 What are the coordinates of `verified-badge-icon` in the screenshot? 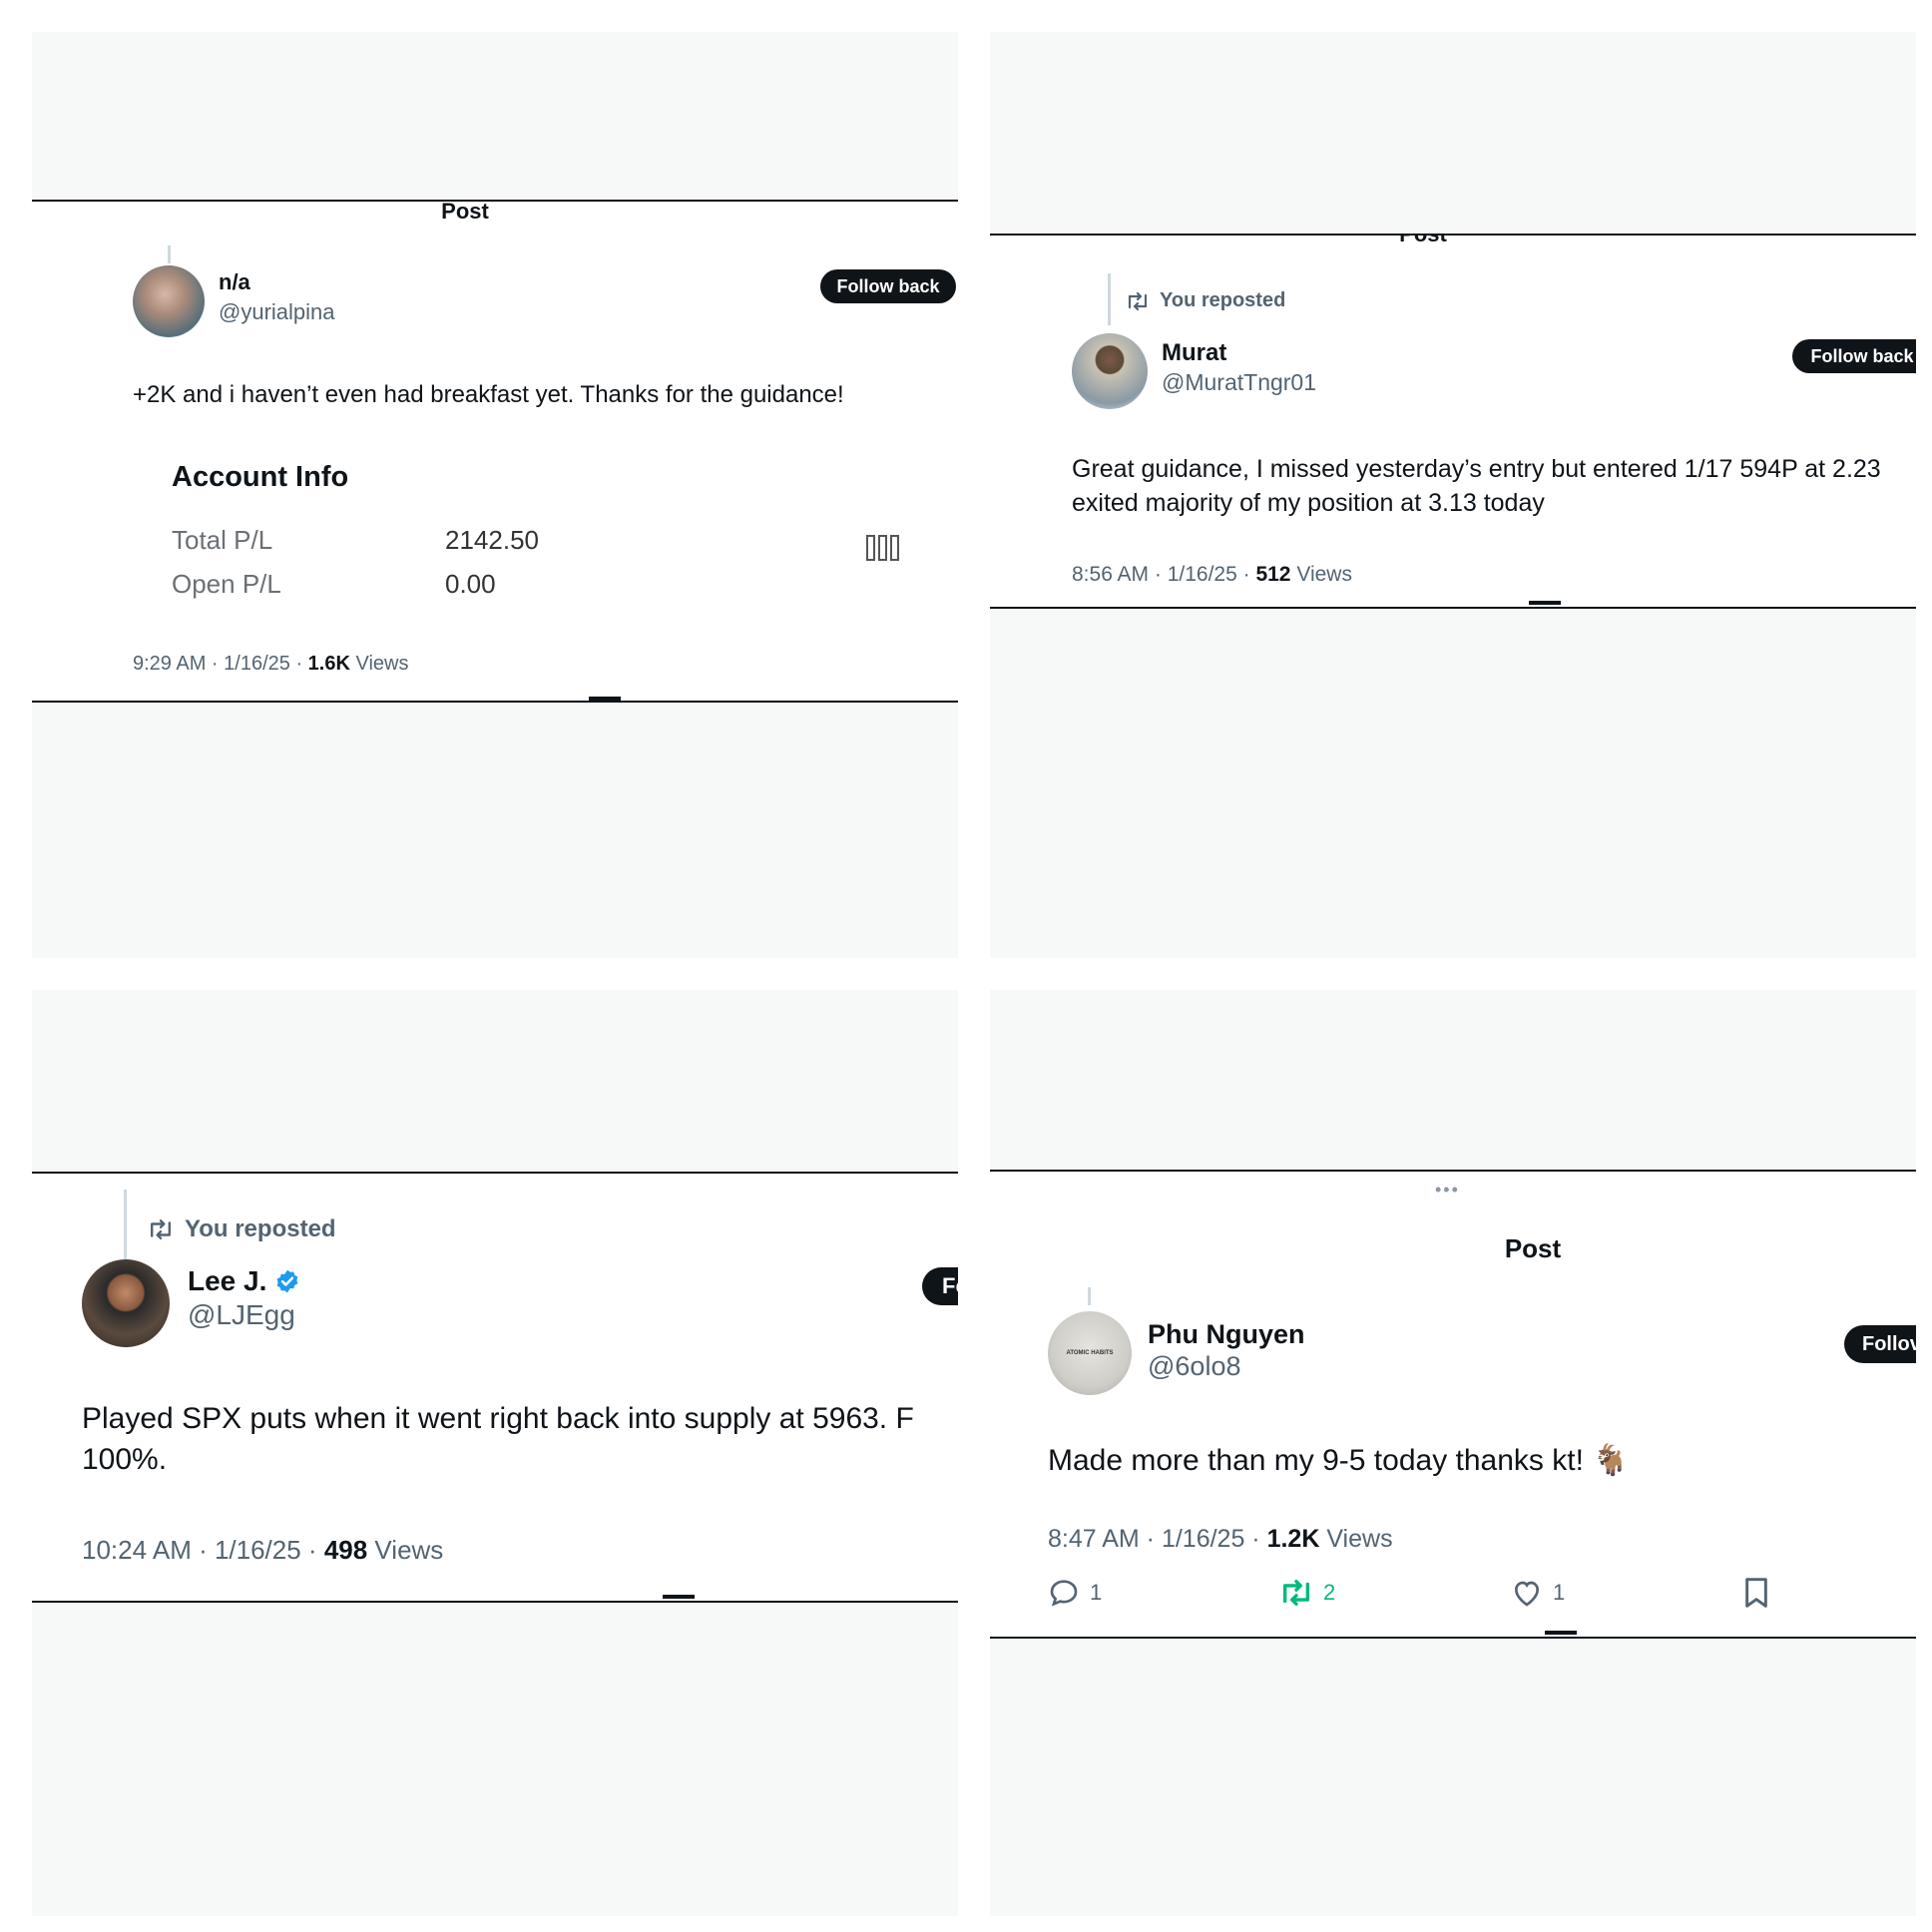 It's located at (287, 1281).